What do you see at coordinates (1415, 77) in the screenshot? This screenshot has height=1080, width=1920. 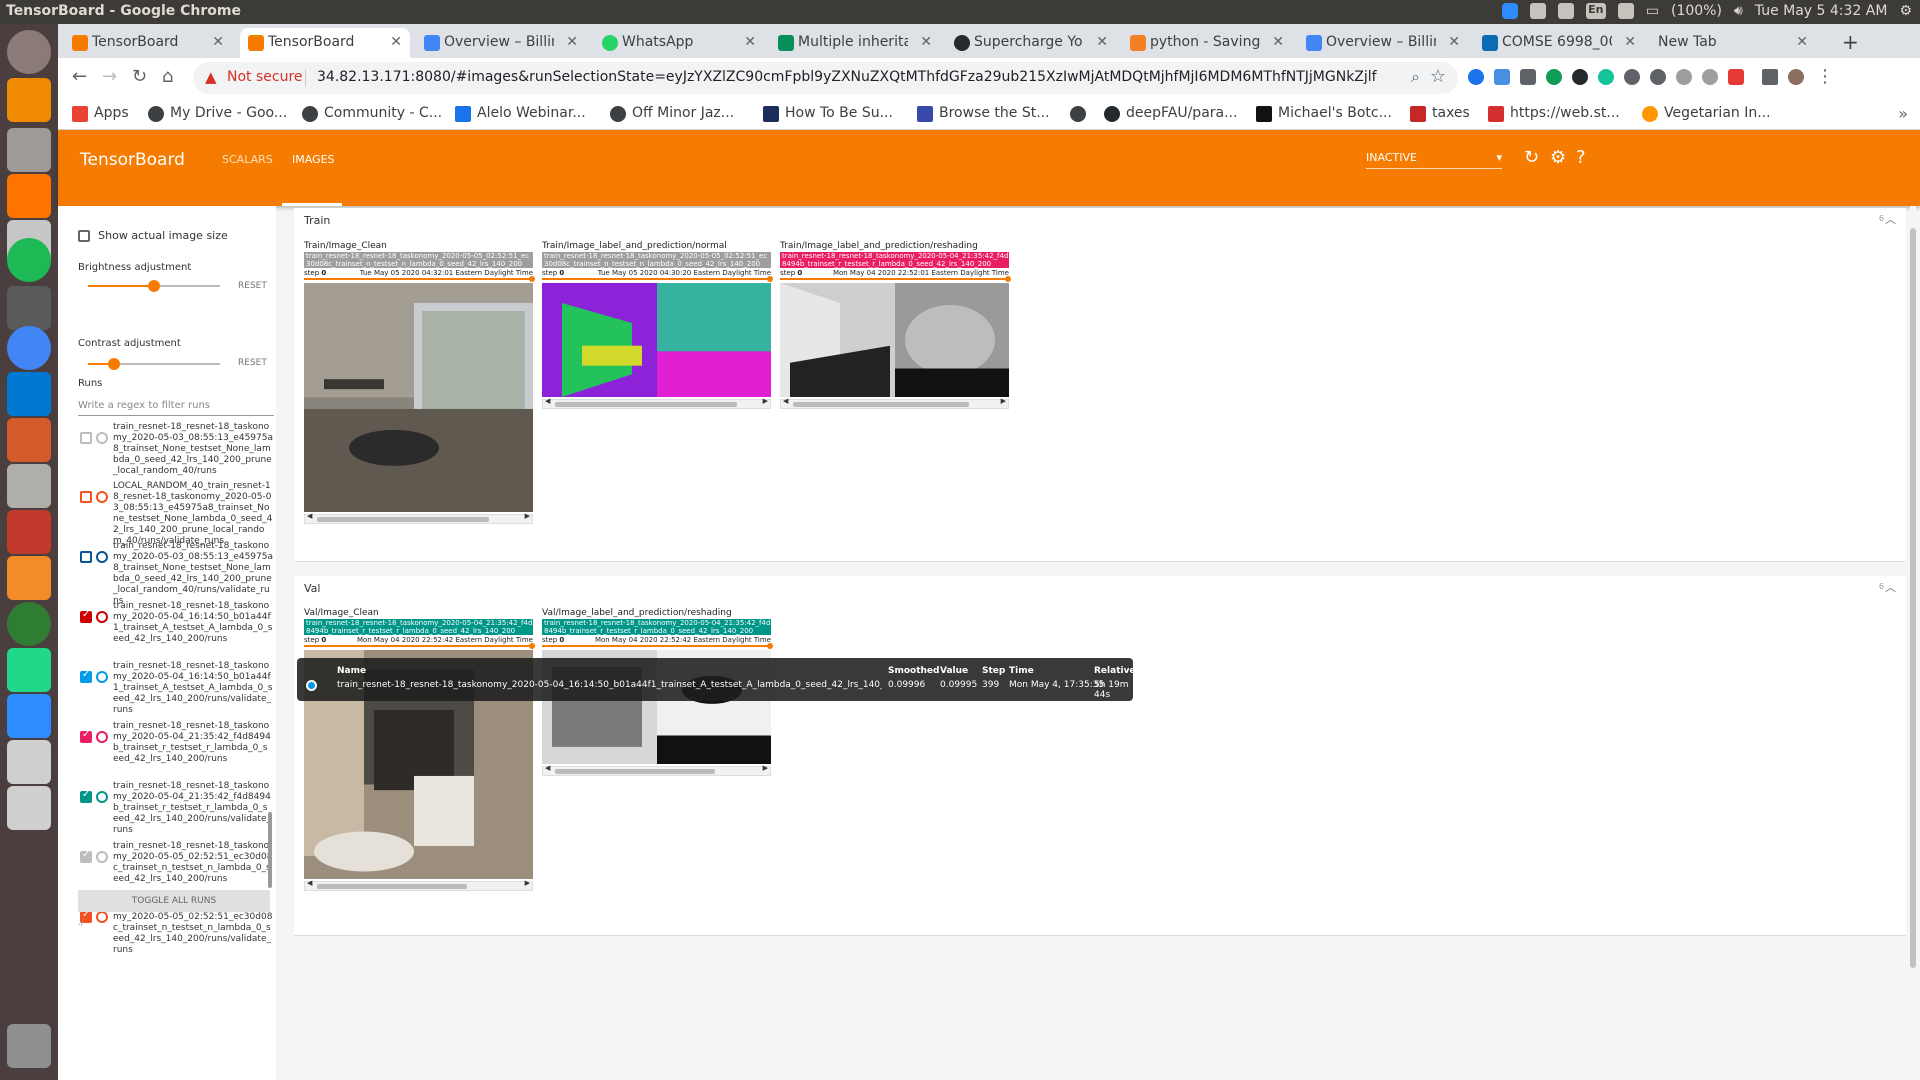 I see `search-icon: ⌕` at bounding box center [1415, 77].